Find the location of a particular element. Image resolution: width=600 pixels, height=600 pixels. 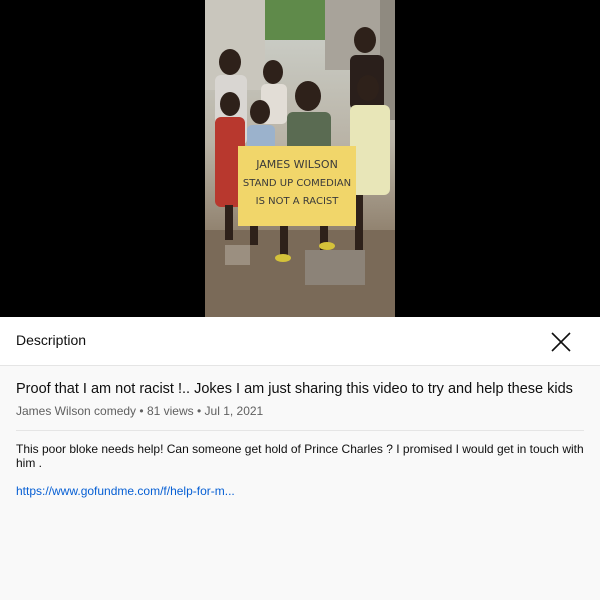

sign-line-1: JAMES WILSON is located at coordinates (296, 164).